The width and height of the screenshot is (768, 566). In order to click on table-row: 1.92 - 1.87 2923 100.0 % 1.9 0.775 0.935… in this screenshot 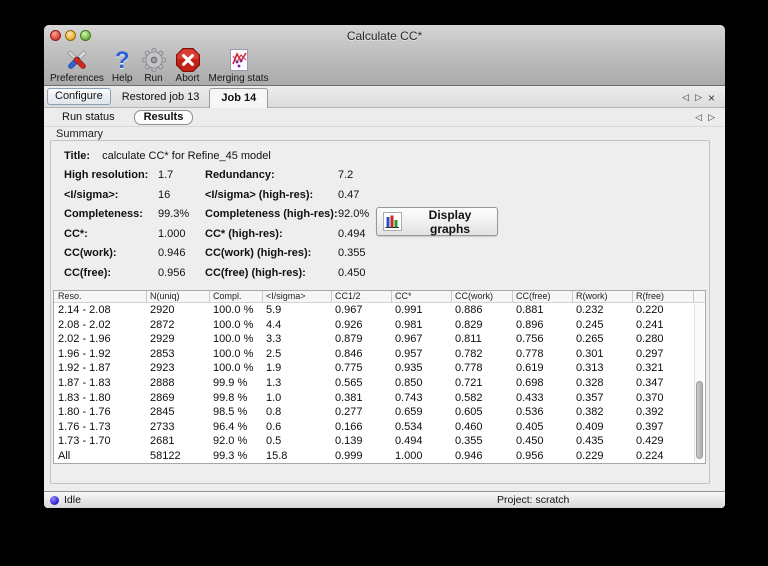, I will do `click(379, 368)`.